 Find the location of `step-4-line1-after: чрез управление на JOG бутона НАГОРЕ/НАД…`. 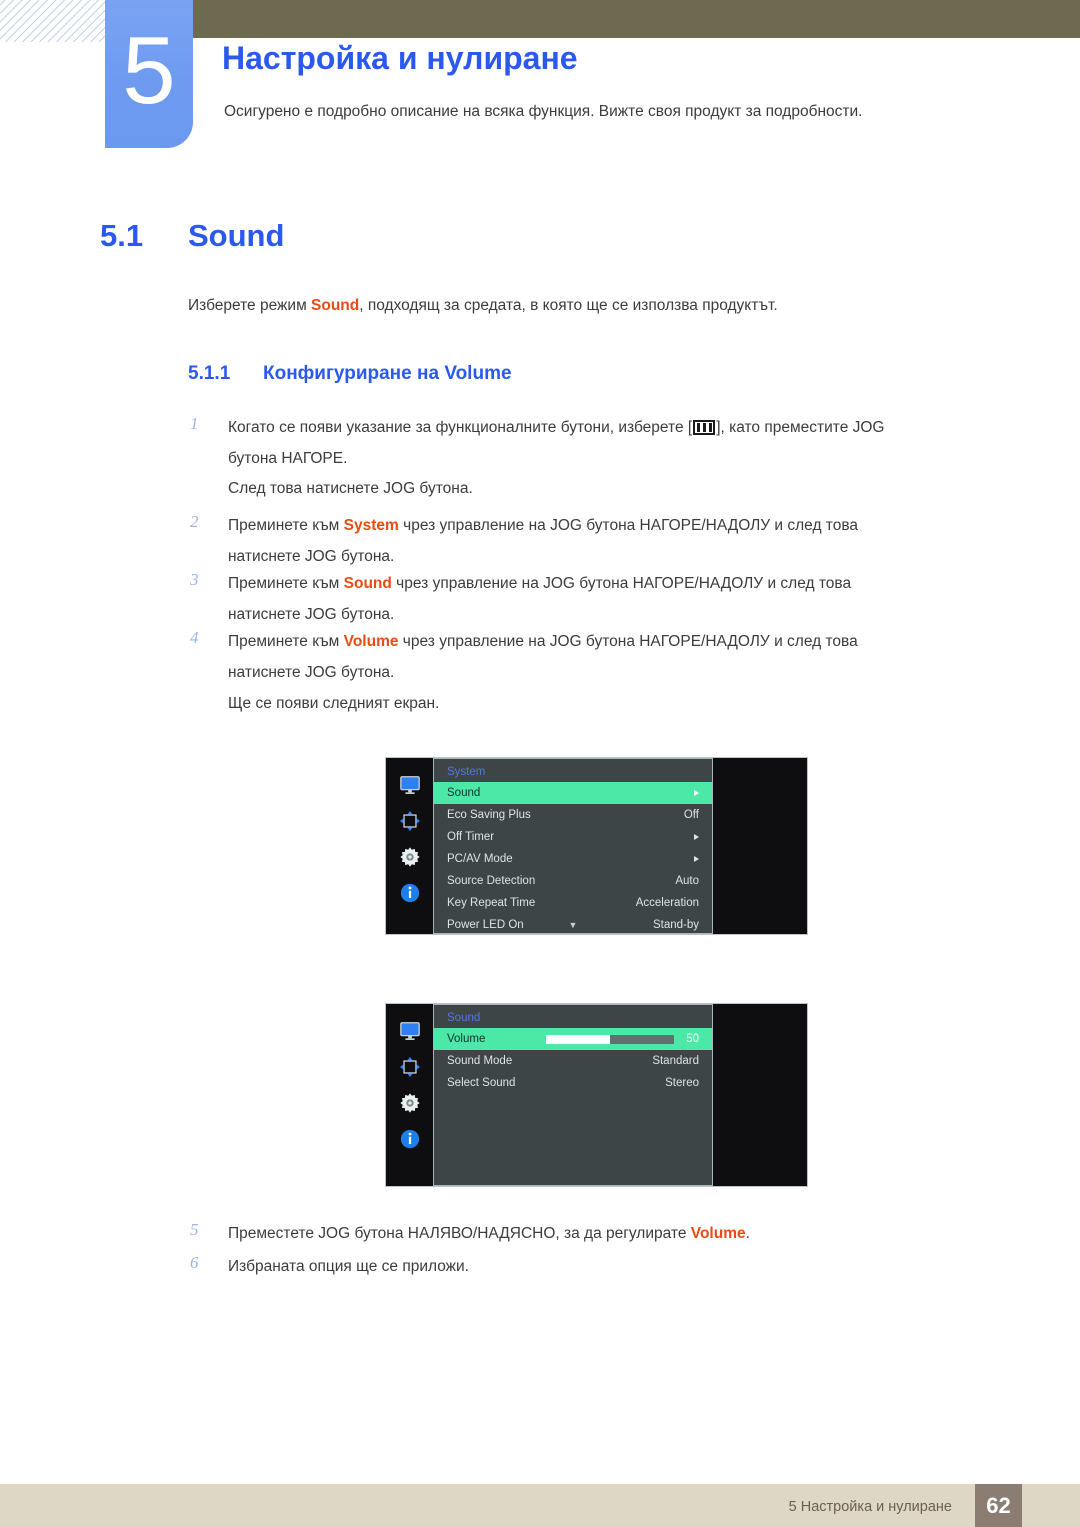

step-4-line1-after: чрез управление на JOG бутона НАГОРЕ/НАД… is located at coordinates (628, 641).